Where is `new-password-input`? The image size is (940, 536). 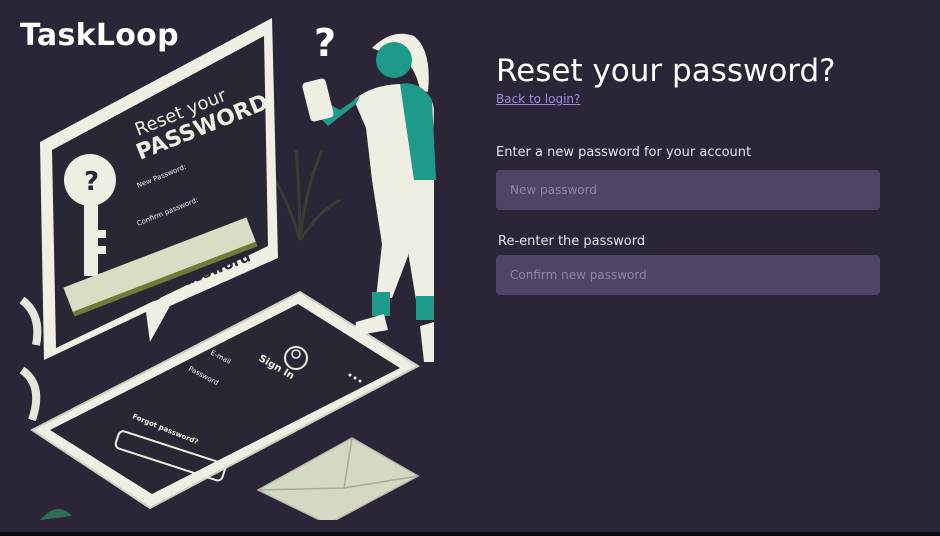
new-password-input is located at coordinates (688, 190).